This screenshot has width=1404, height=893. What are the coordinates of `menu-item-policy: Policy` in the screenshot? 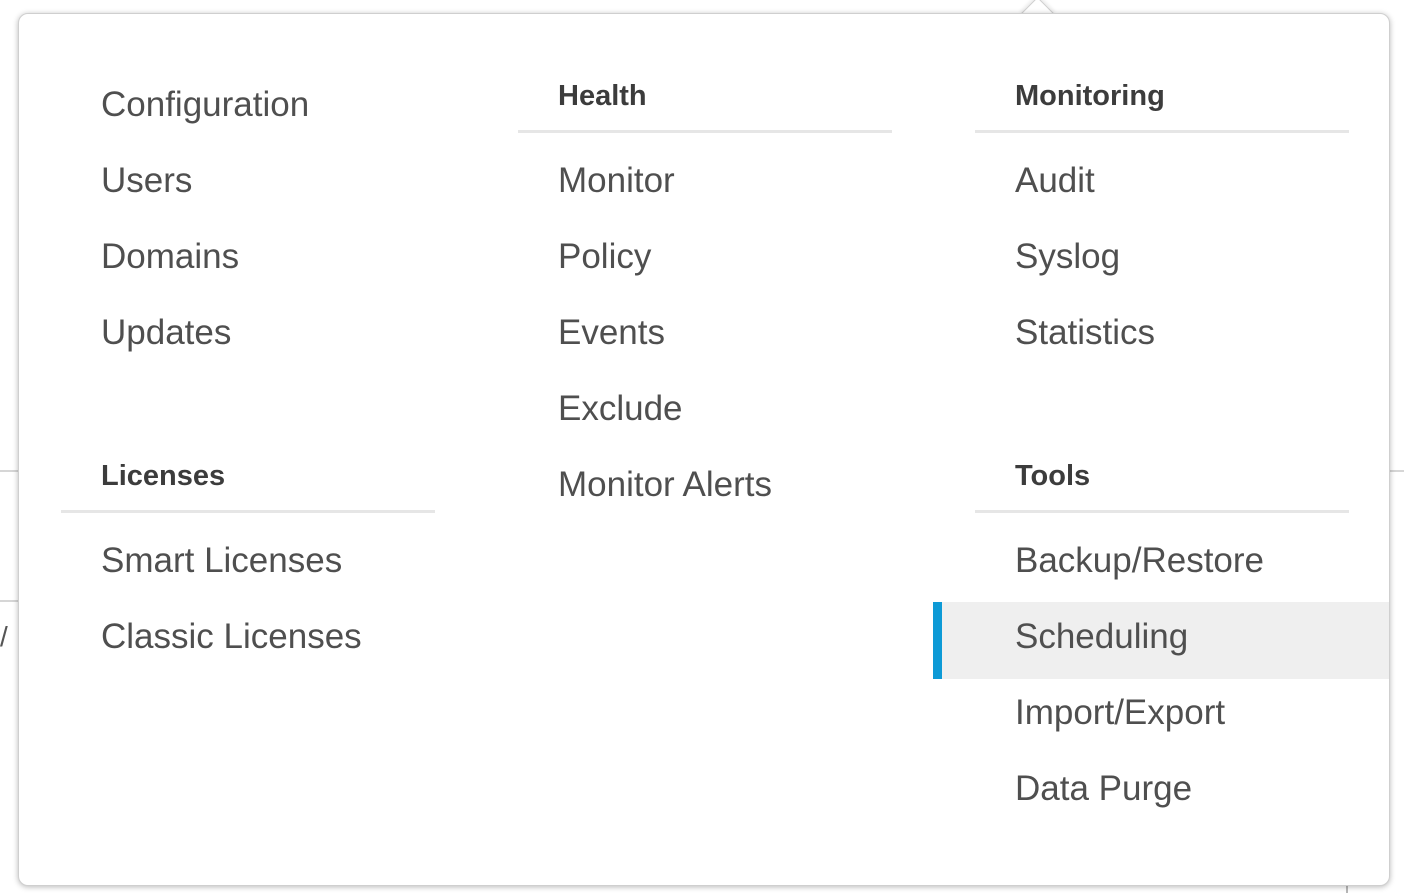 It's located at (604, 257).